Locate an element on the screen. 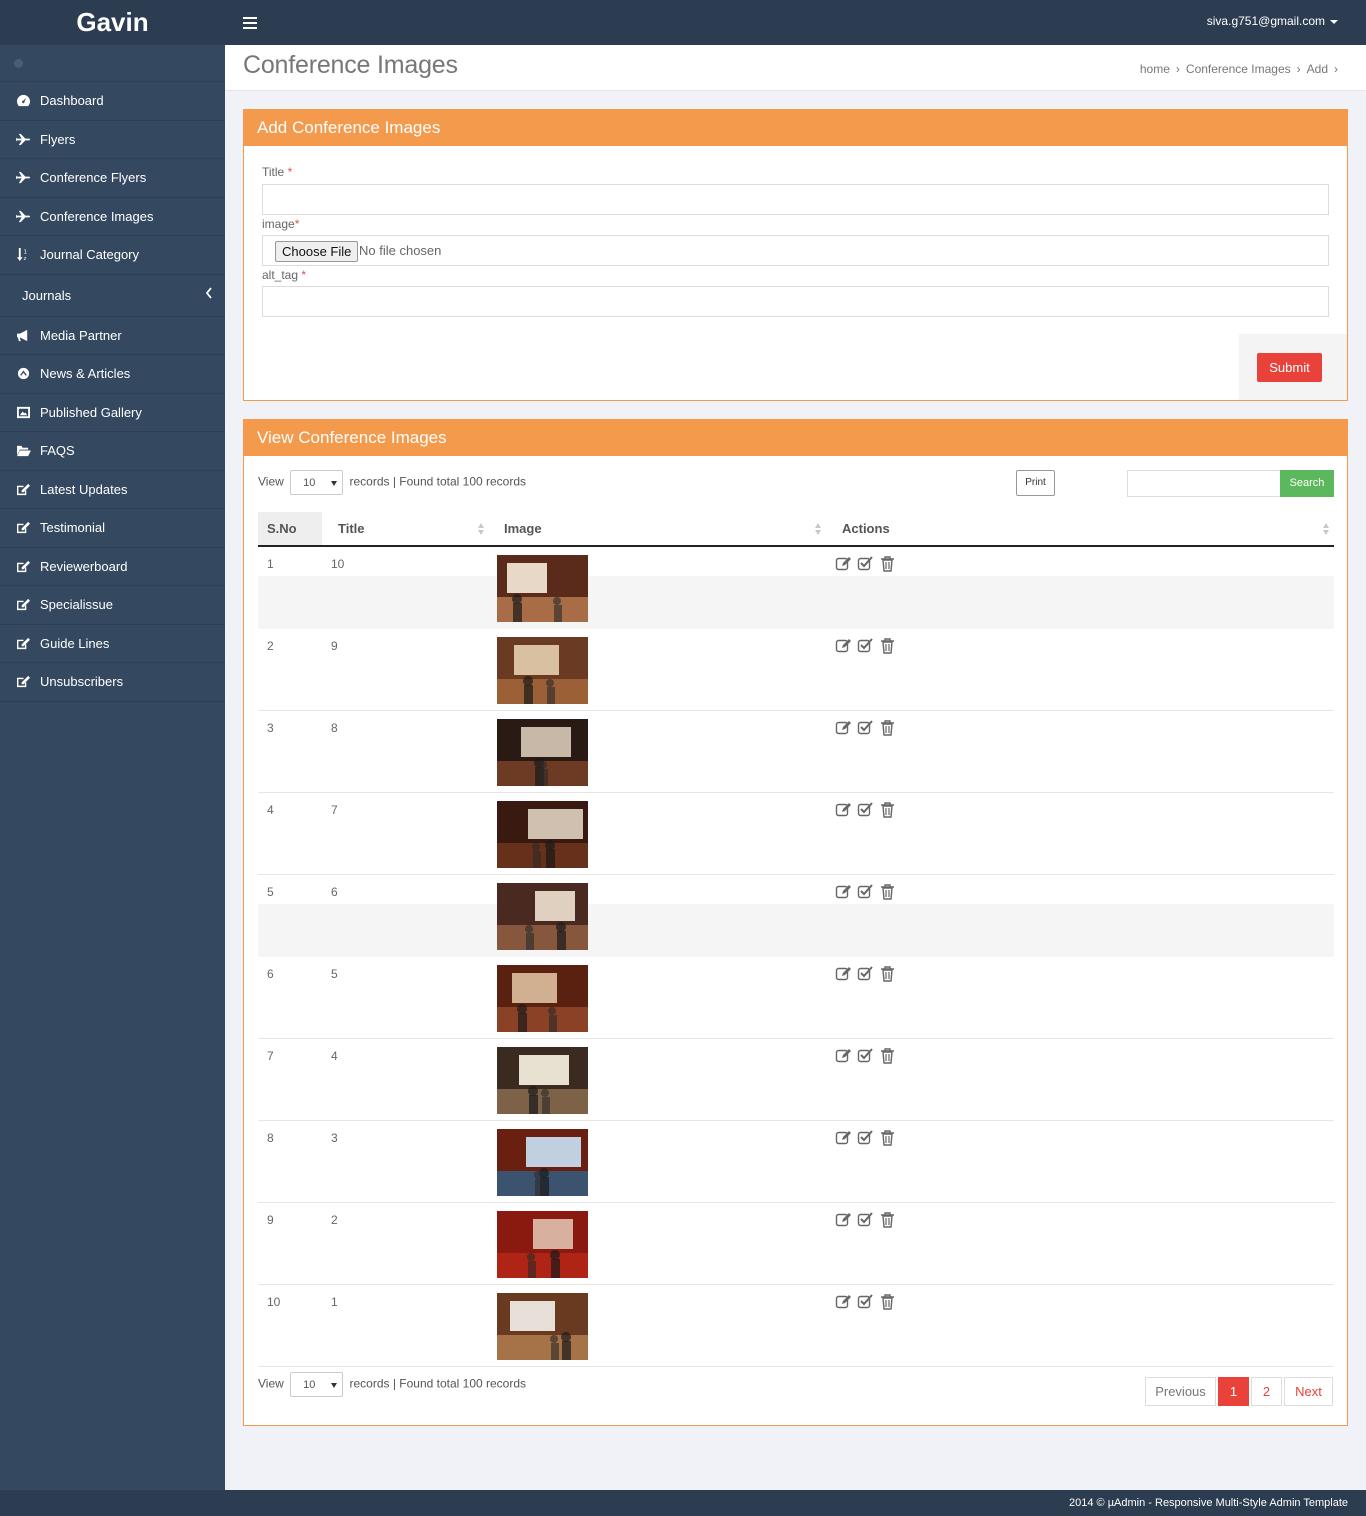 The height and width of the screenshot is (1516, 1366). sidebar-item-label: News & Articles is located at coordinates (85, 374).